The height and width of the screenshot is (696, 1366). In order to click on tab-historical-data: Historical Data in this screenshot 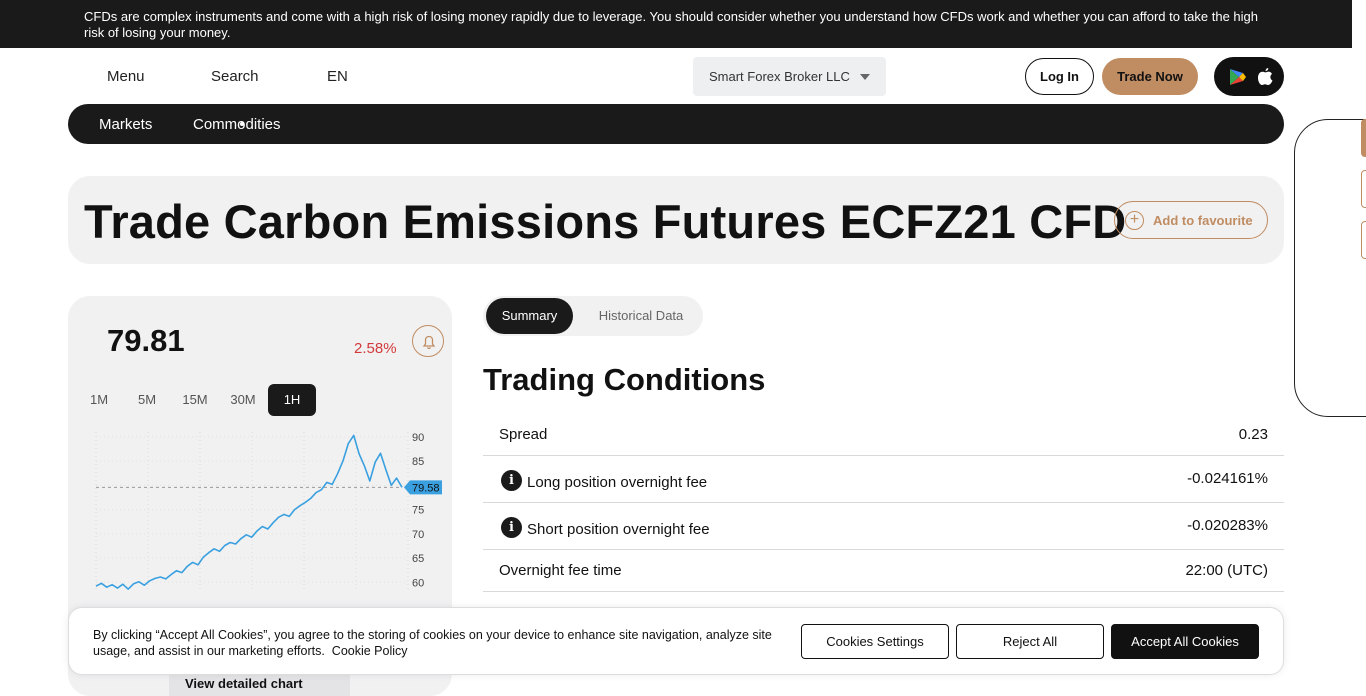, I will do `click(641, 316)`.